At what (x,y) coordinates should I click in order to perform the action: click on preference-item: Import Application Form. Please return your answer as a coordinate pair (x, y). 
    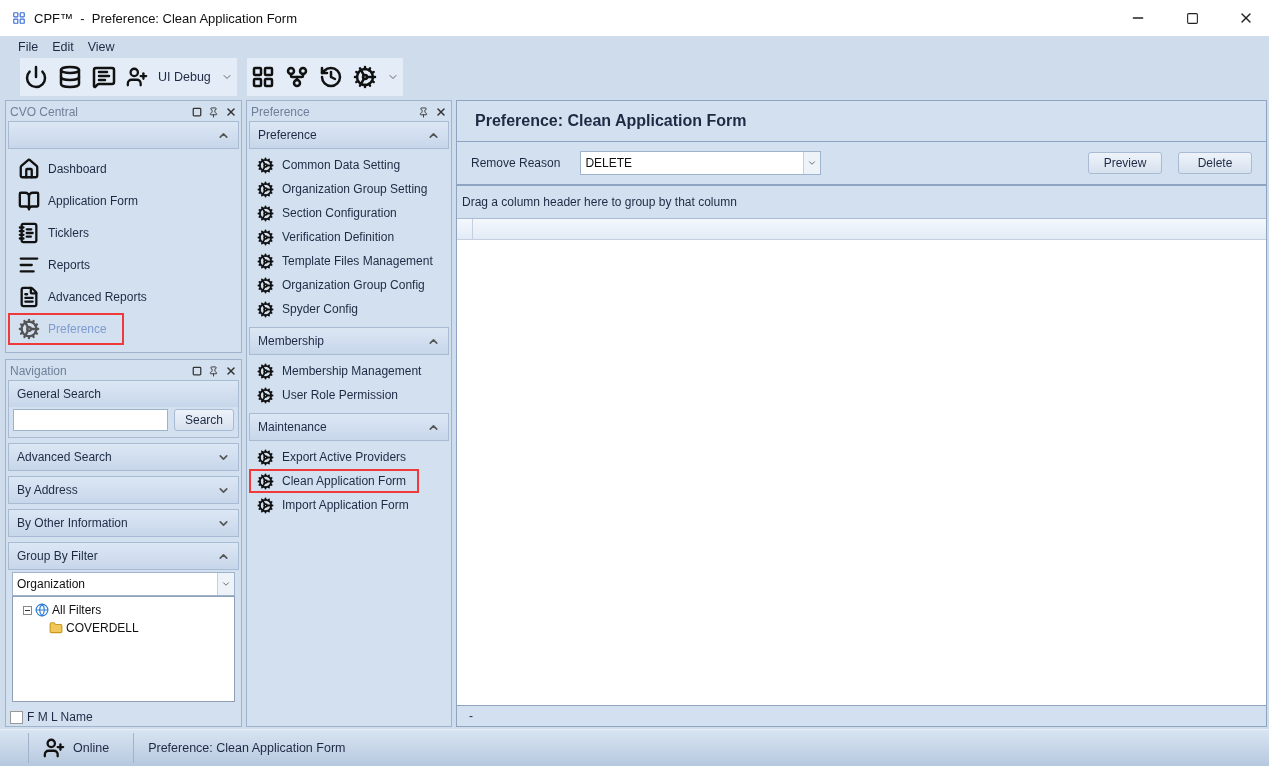
    Looking at the image, I should click on (349, 505).